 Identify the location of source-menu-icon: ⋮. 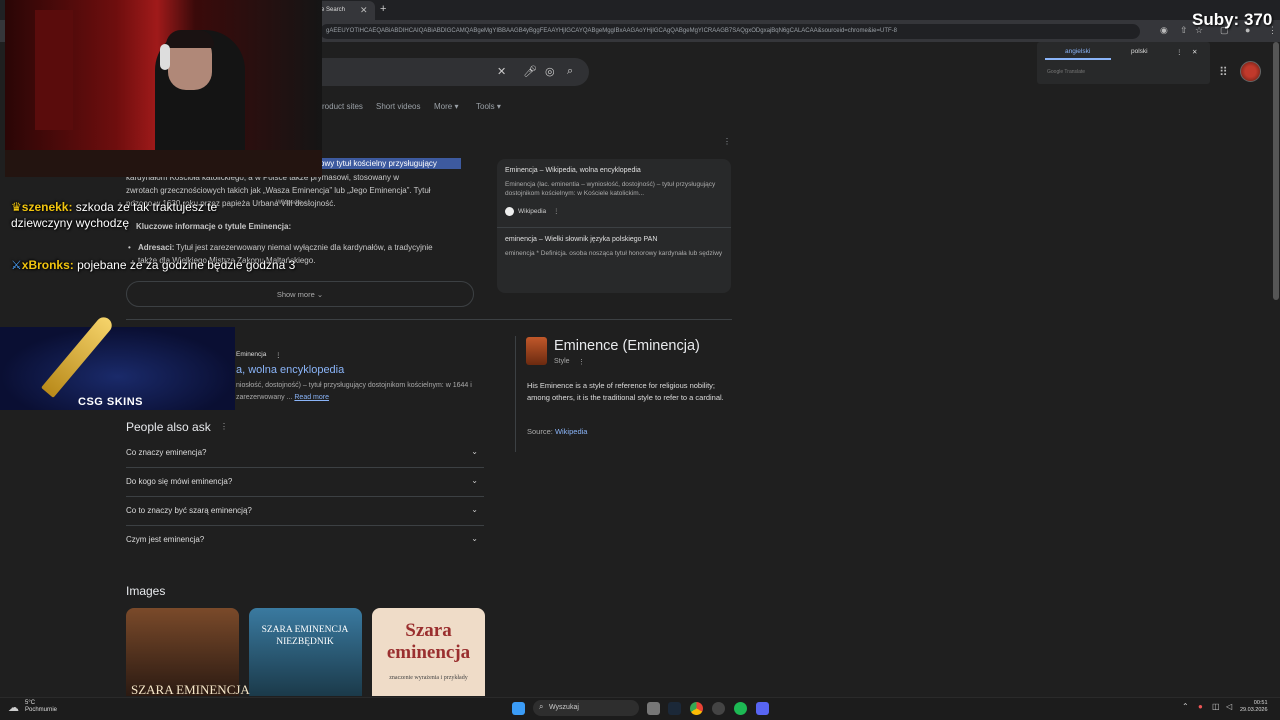
(556, 211).